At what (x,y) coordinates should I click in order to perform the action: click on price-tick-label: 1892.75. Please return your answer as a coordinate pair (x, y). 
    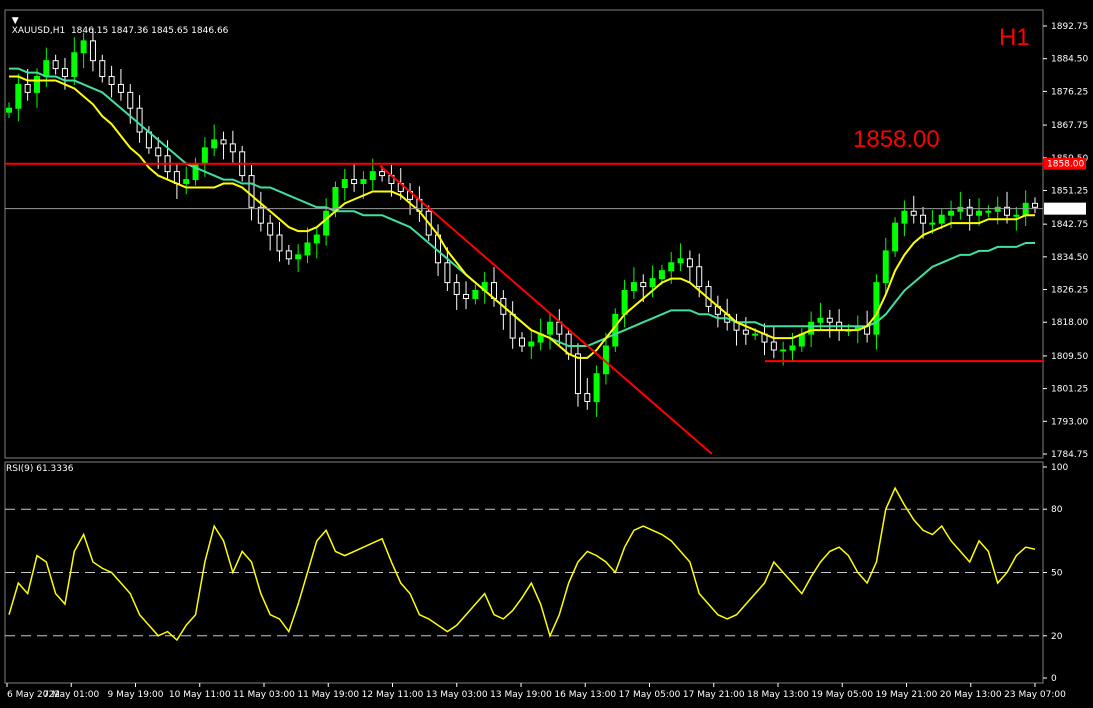
    Looking at the image, I should click on (1069, 27).